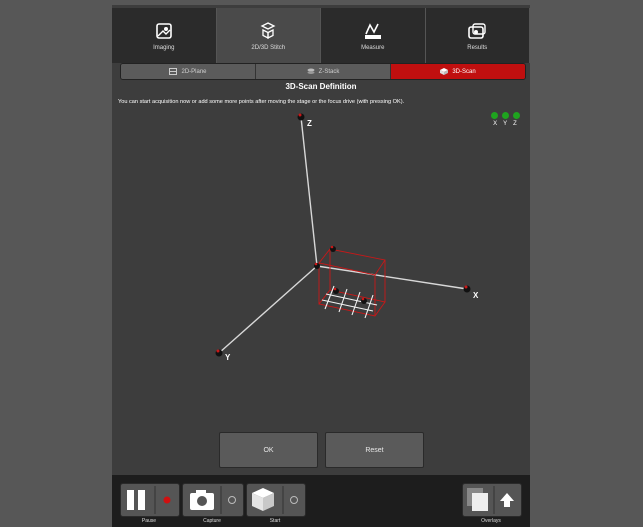  Describe the element at coordinates (491, 521) in the screenshot. I see `overlays-label: Overlays` at that location.